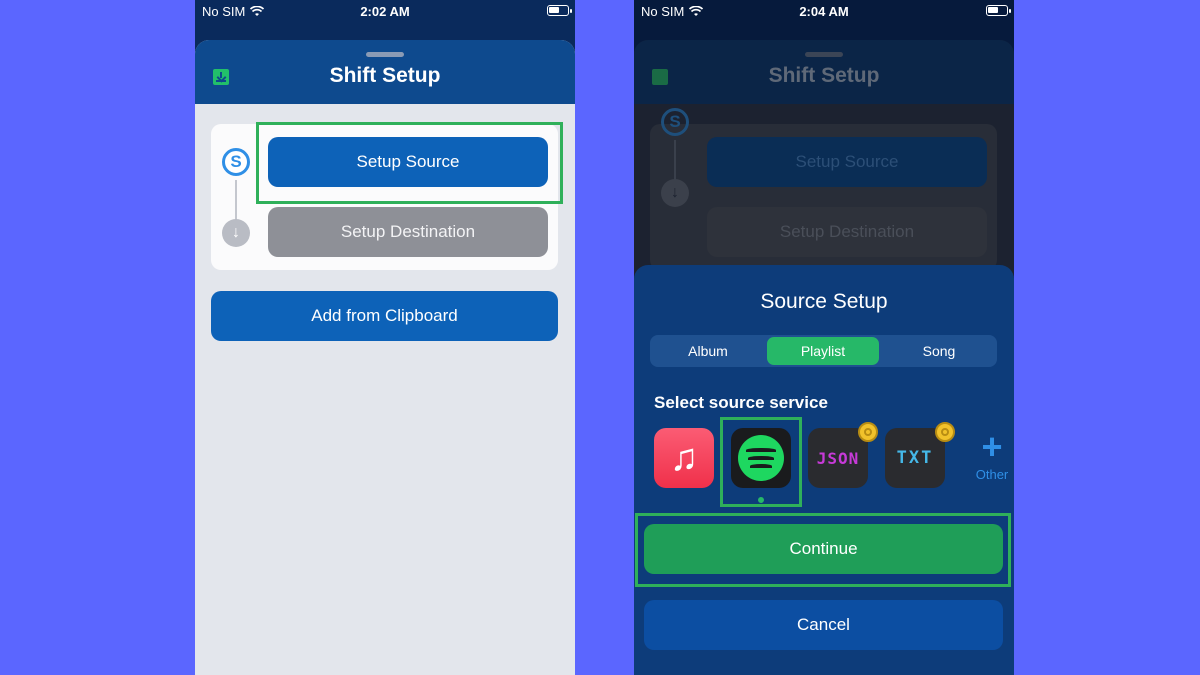 The image size is (1200, 675). Describe the element at coordinates (761, 462) in the screenshot. I see `highlight-spotify` at that location.